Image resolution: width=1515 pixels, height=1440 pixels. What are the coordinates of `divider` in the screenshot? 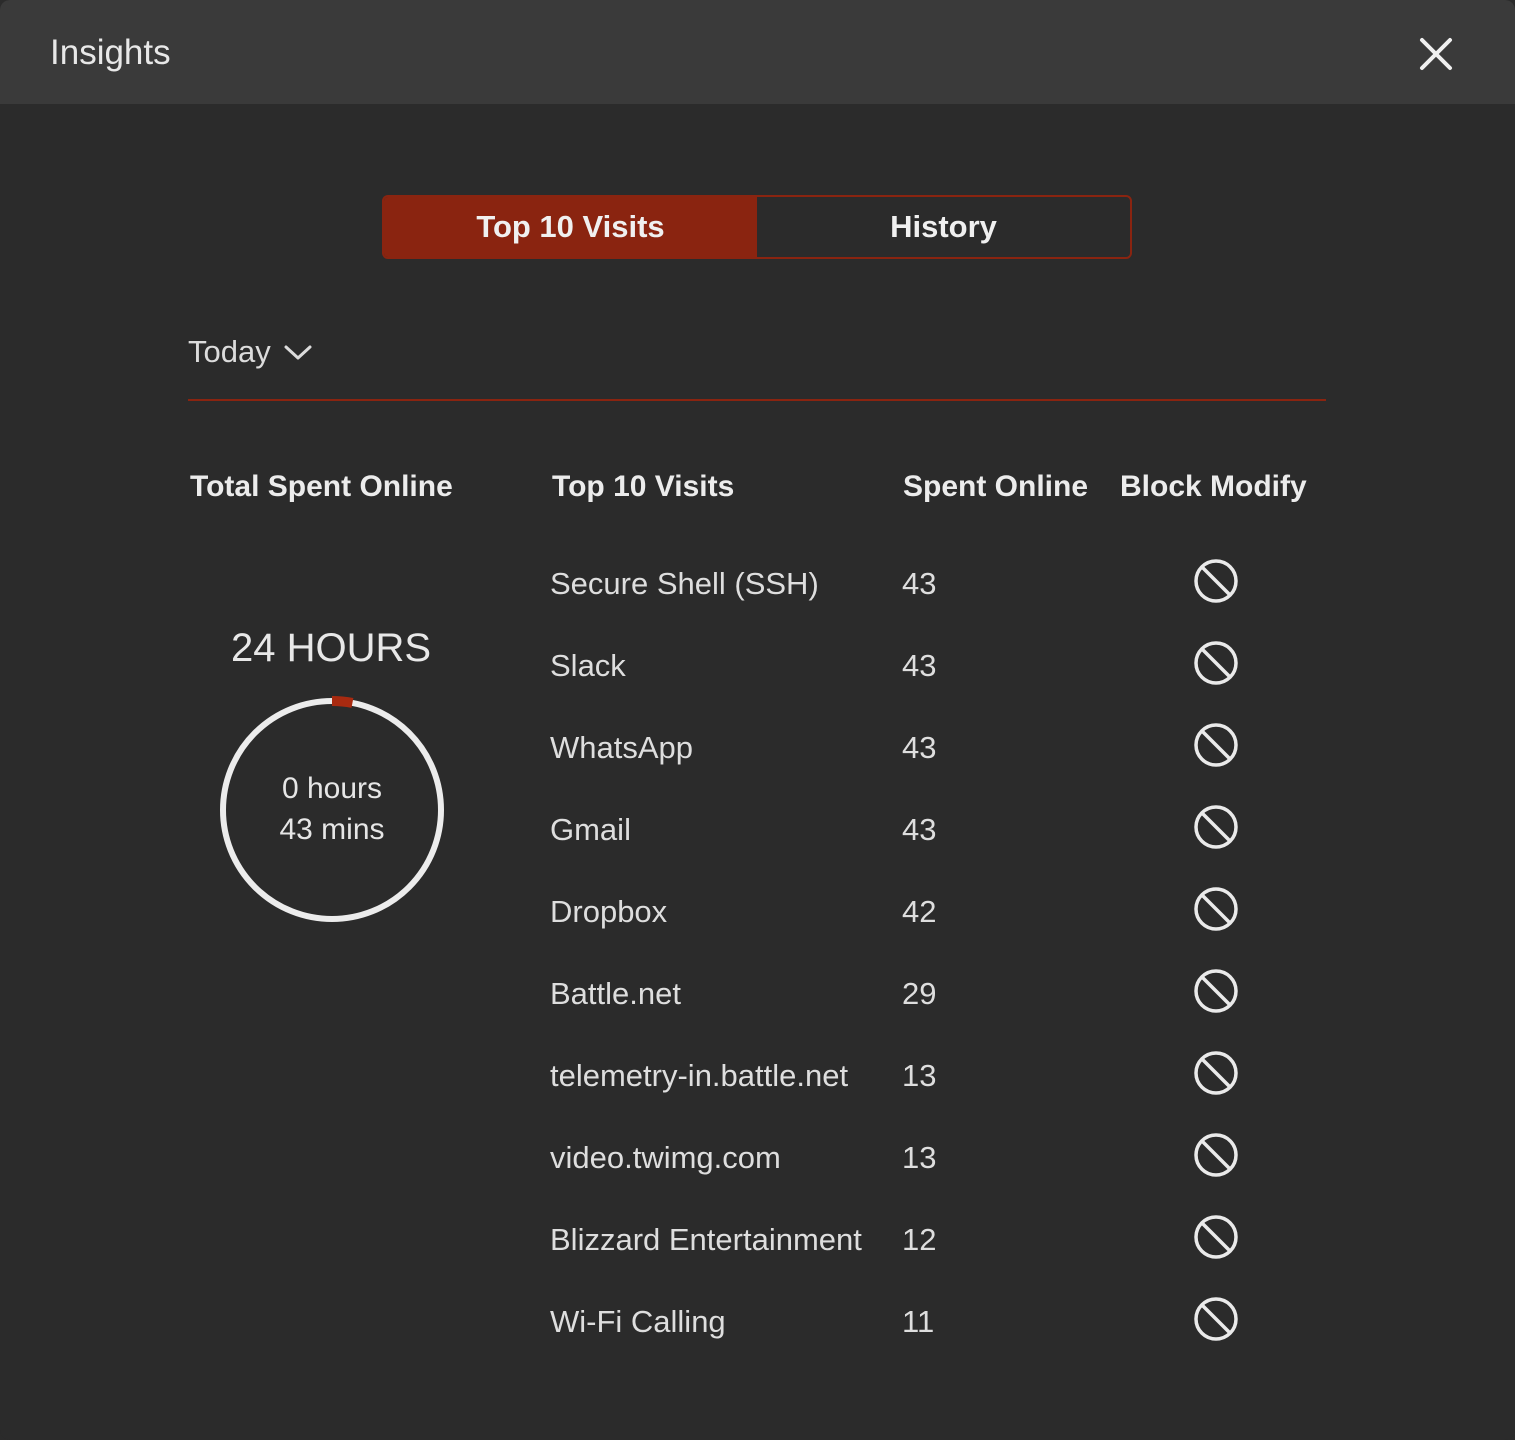 It's located at (757, 400).